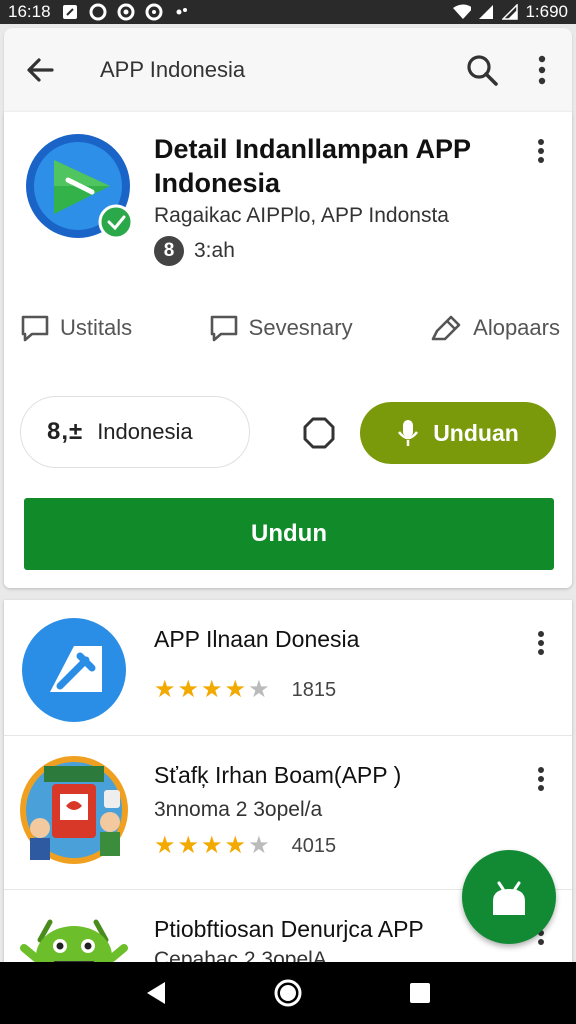 The height and width of the screenshot is (1024, 576). I want to click on overflow-menu-button, so click(542, 70).